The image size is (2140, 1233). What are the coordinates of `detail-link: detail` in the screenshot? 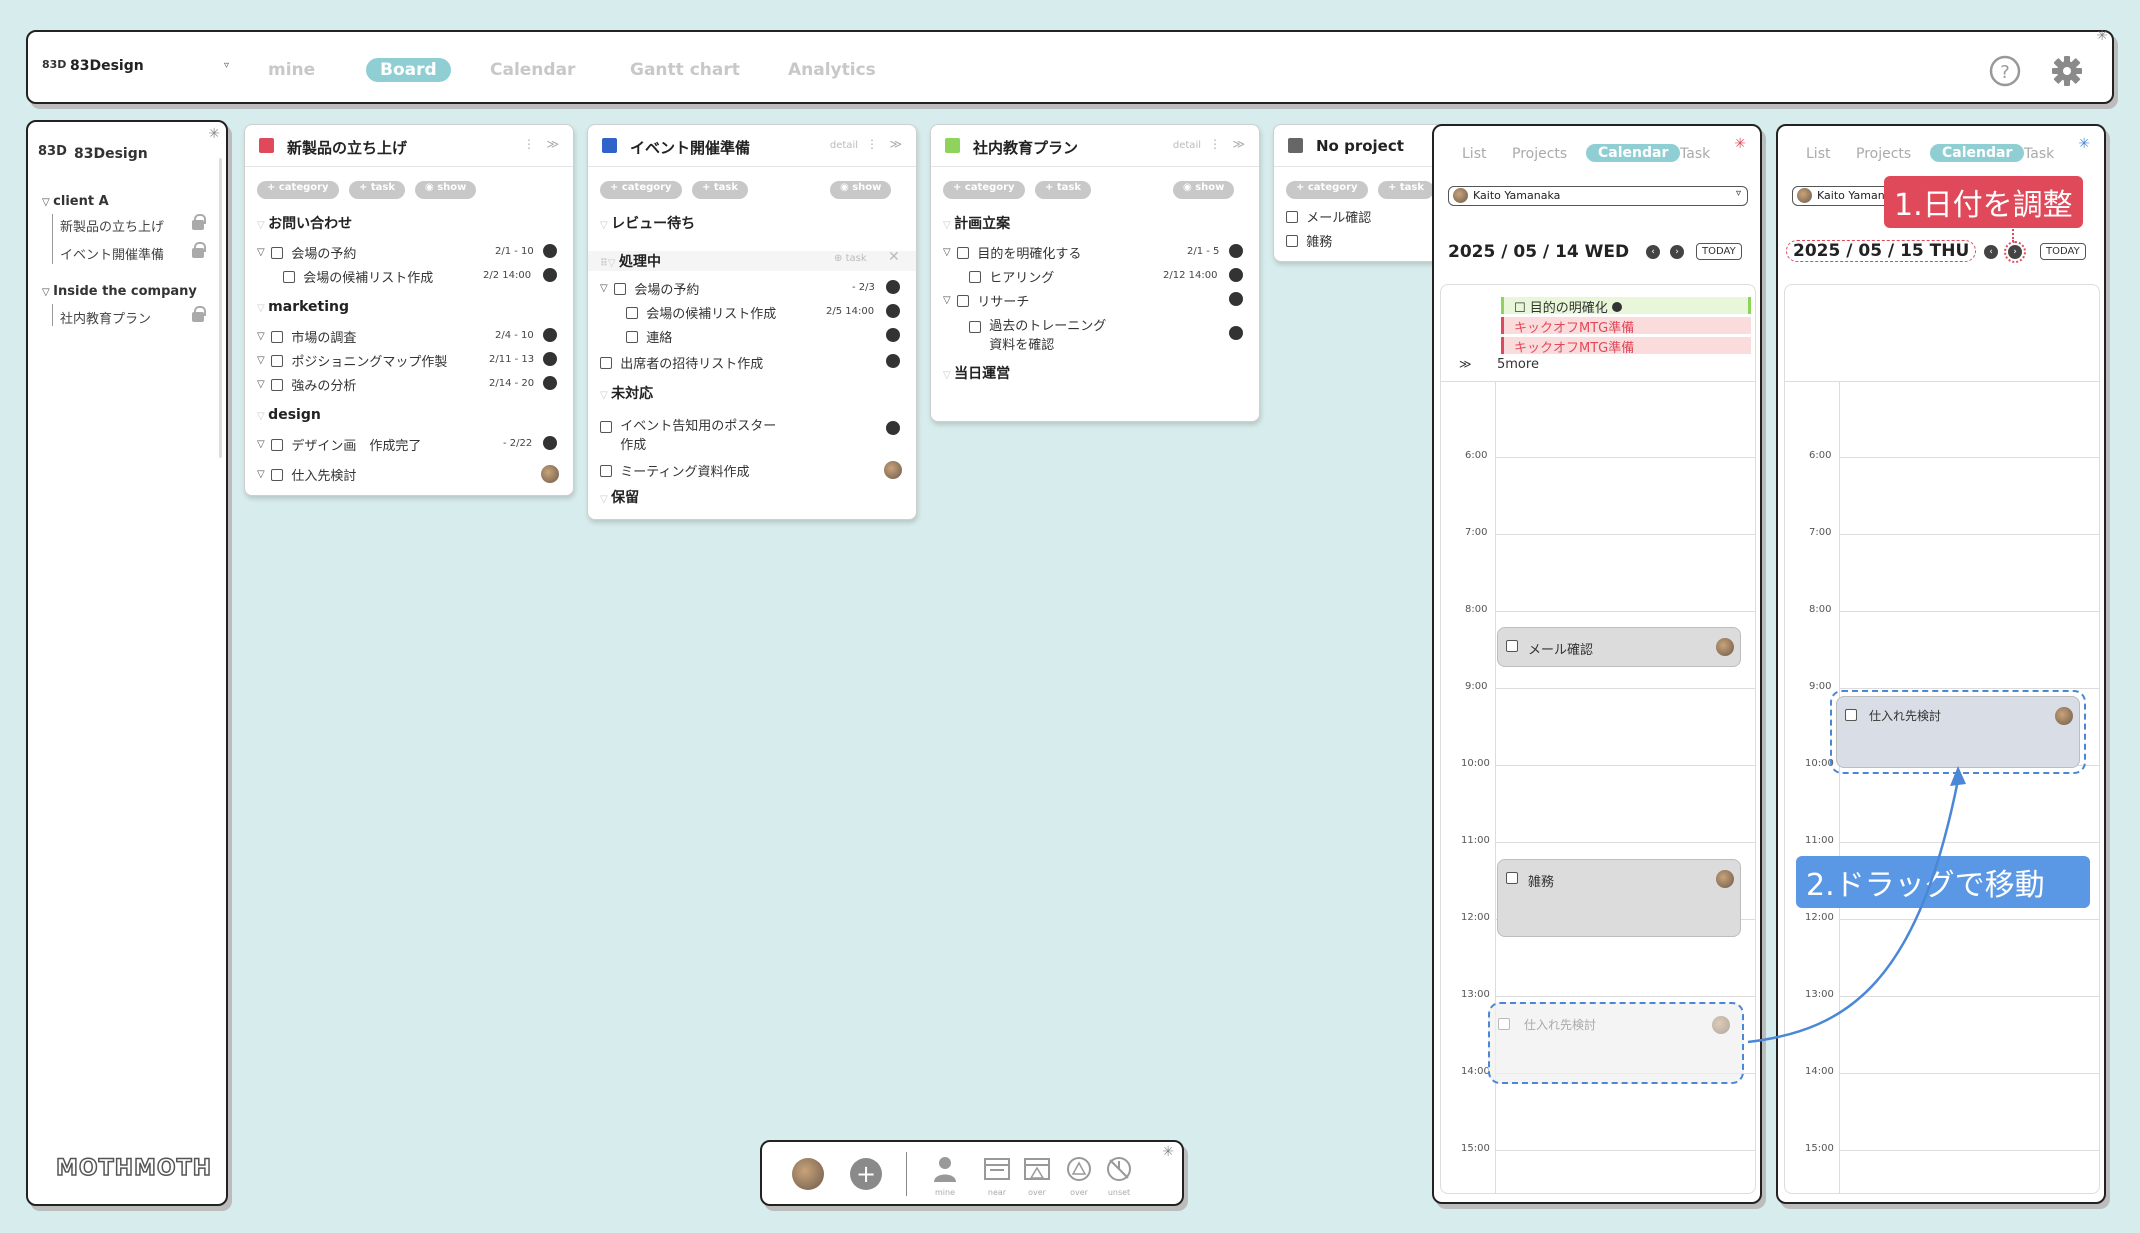 It's located at (1187, 145).